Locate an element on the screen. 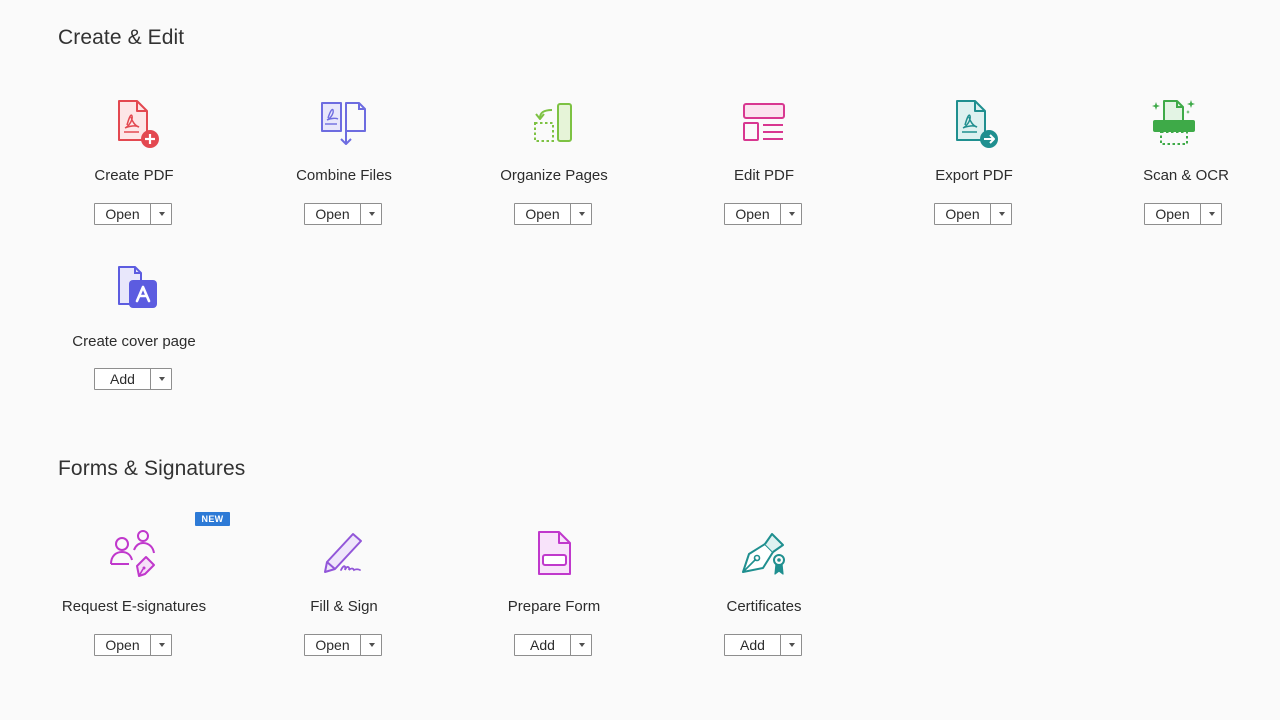  tool-label: Export PDF is located at coordinates (974, 175).